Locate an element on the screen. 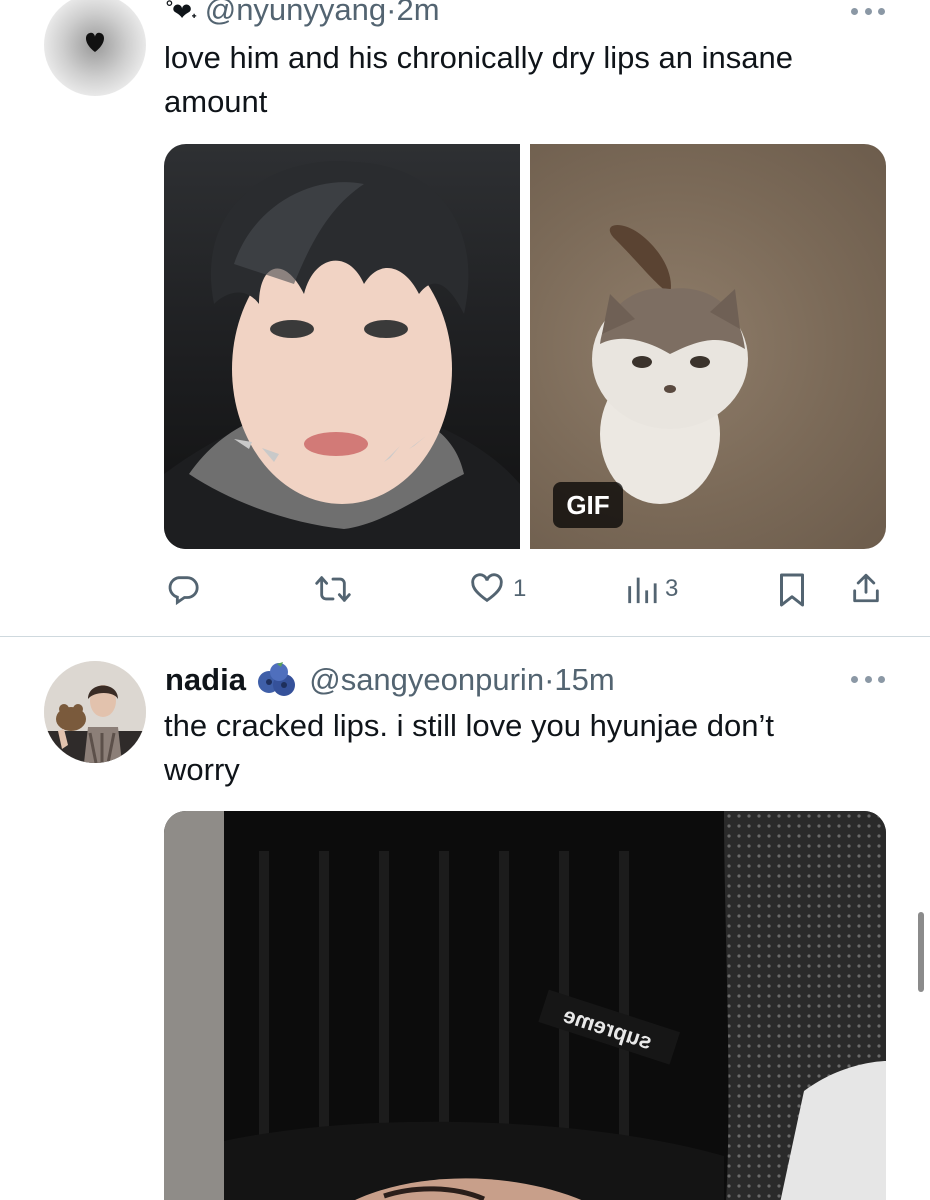 This screenshot has width=930, height=1200. scrollbar is located at coordinates (921, 952).